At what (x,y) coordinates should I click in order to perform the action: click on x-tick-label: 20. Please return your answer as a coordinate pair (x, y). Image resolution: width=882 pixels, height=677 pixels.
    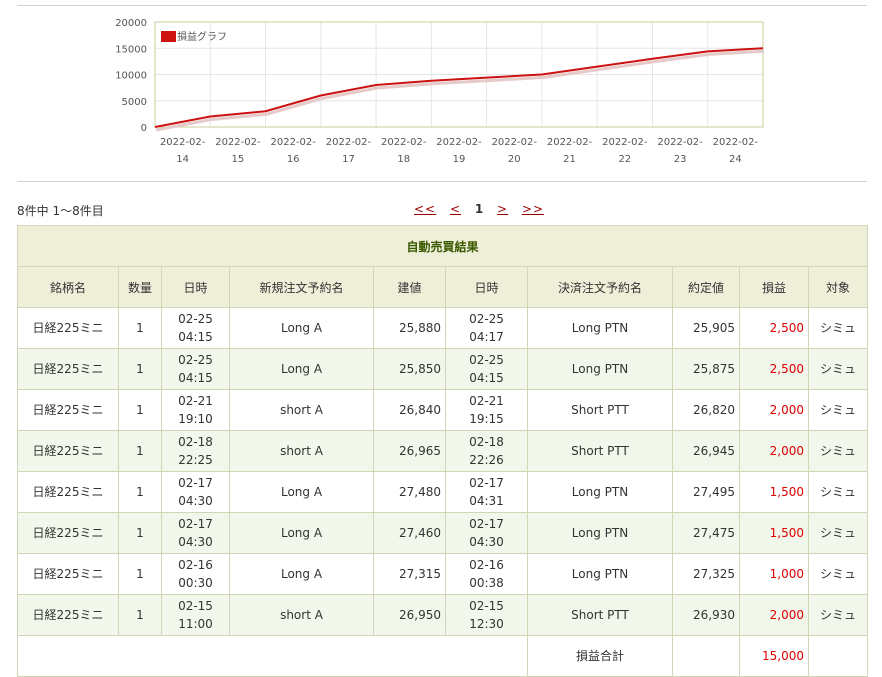
    Looking at the image, I should click on (514, 159).